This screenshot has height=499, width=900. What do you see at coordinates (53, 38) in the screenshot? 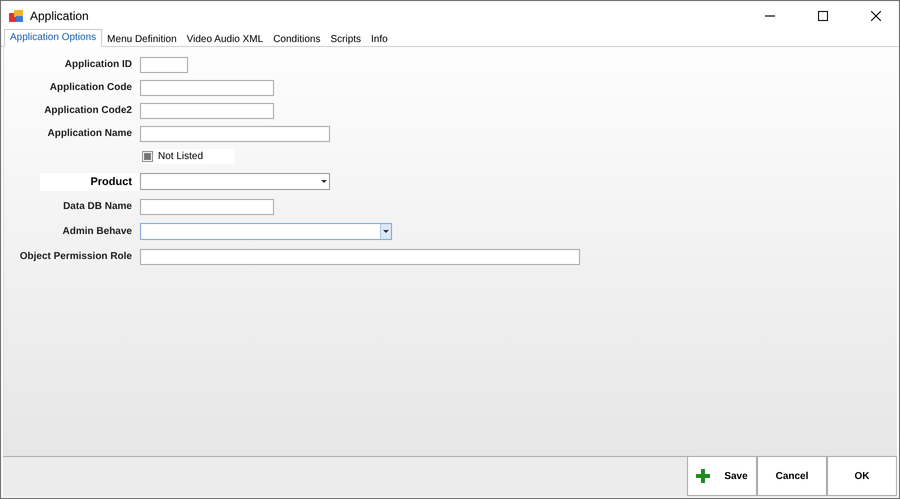
I see `tab: Application Options` at bounding box center [53, 38].